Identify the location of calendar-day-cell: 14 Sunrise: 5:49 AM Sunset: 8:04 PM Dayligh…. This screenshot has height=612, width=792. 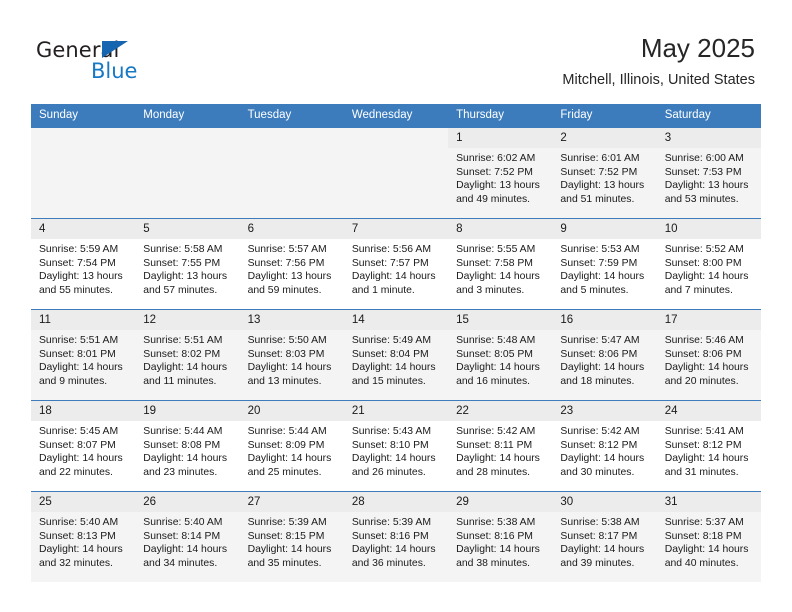
(396, 355).